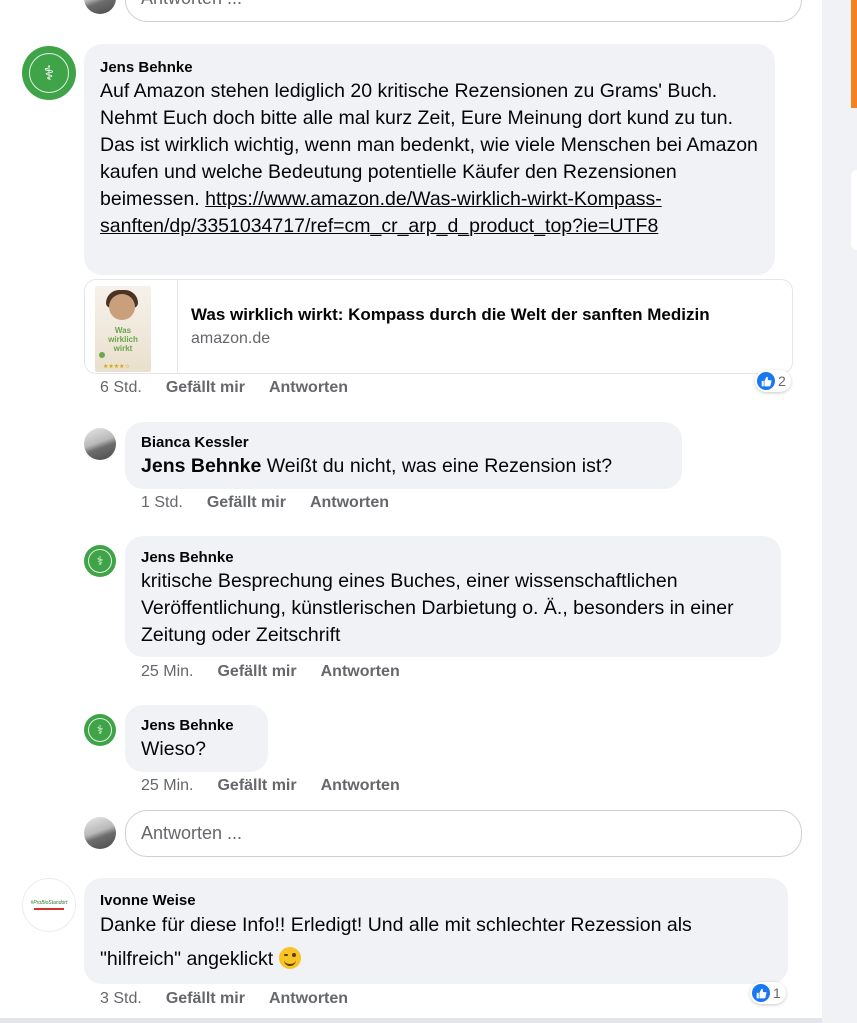 This screenshot has width=857, height=1023. Describe the element at coordinates (100, 444) in the screenshot. I see `bianca-kessler-avatar` at that location.